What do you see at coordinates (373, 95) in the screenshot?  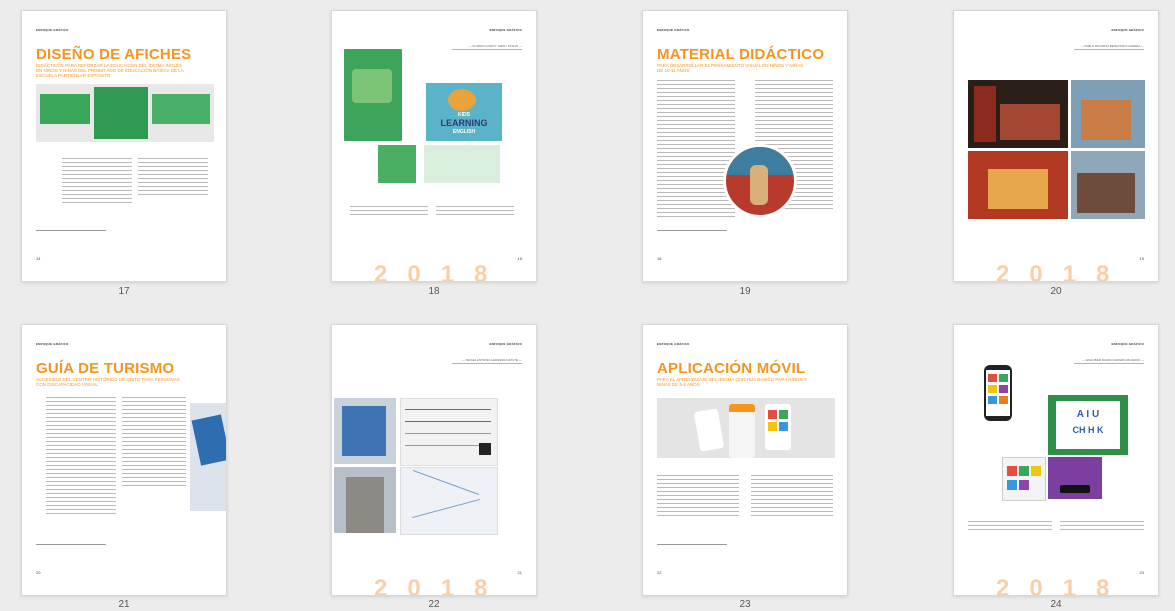 I see `green-book-image` at bounding box center [373, 95].